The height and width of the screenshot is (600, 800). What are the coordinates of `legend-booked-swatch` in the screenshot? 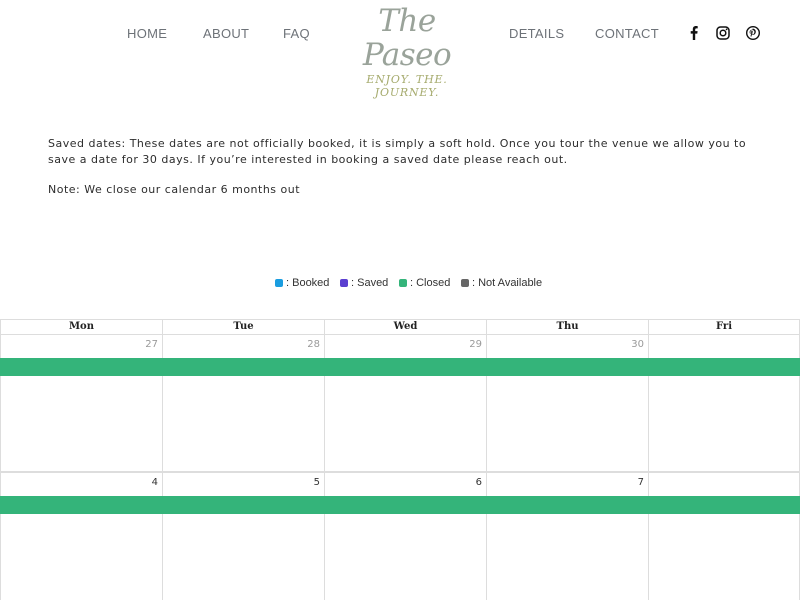 It's located at (279, 283).